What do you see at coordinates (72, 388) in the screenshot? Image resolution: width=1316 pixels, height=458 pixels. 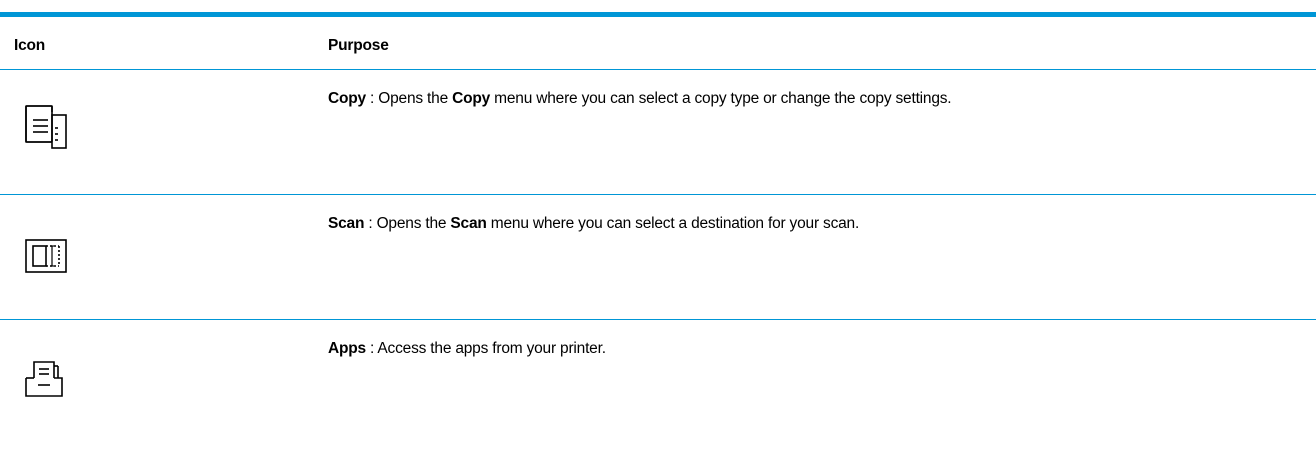 I see `apps-icon` at bounding box center [72, 388].